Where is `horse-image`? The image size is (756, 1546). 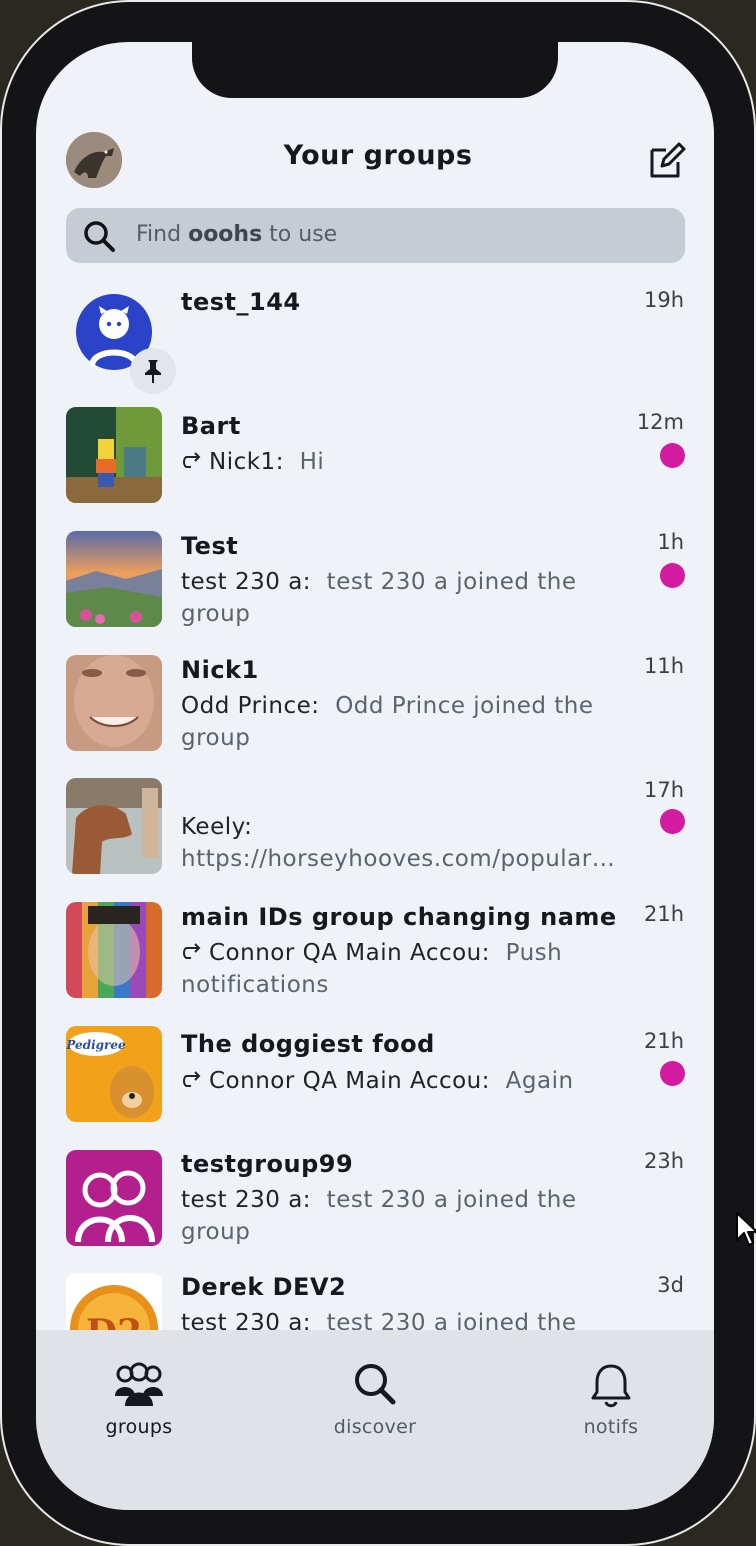 horse-image is located at coordinates (114, 826).